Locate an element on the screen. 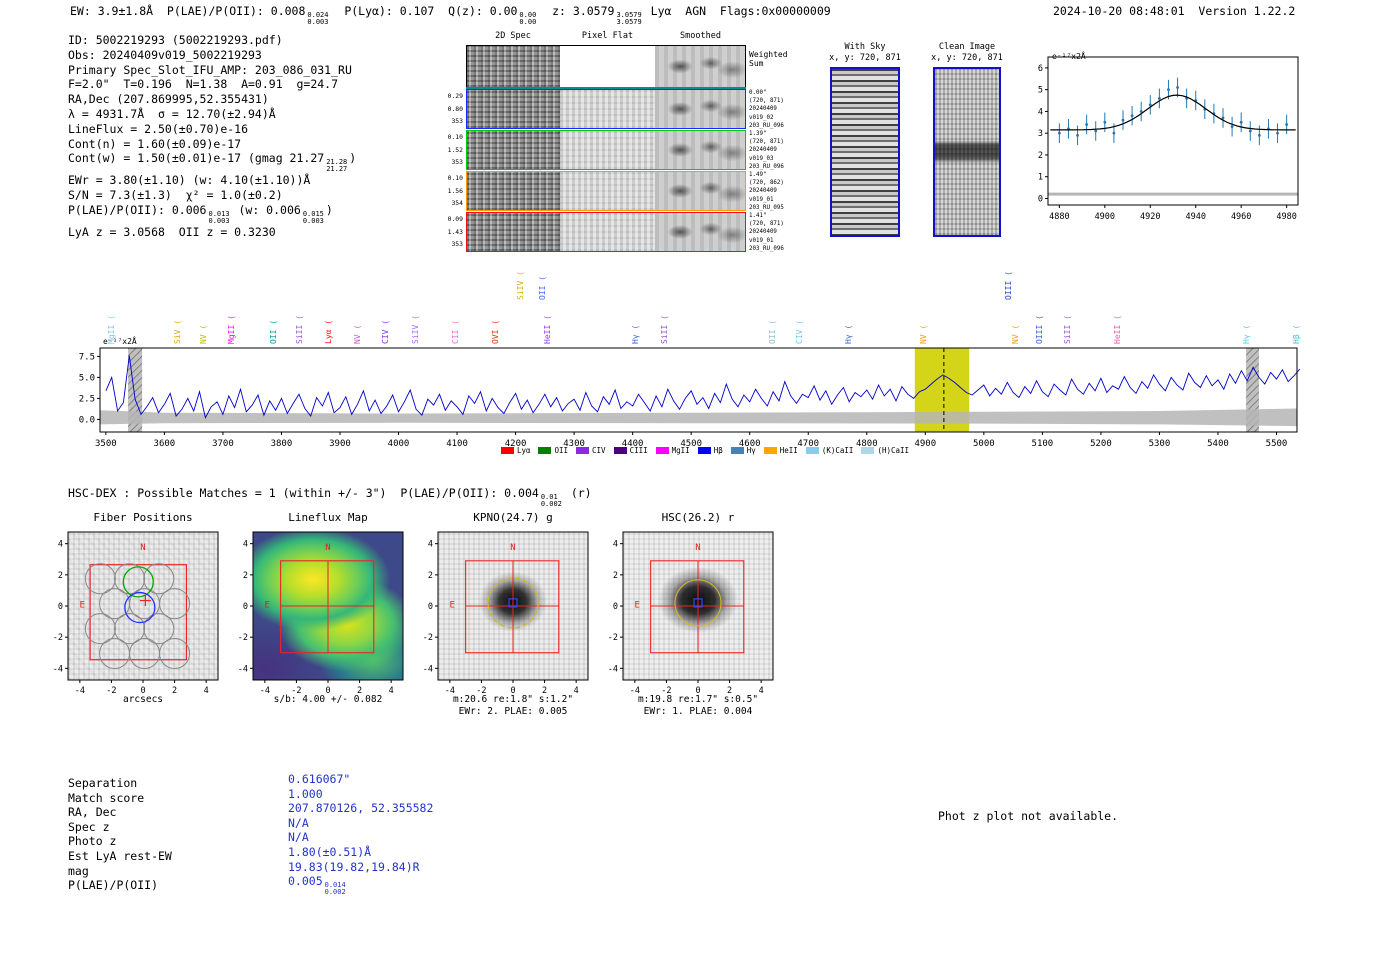 The height and width of the screenshot is (953, 1400). legend-item: Hβ is located at coordinates (710, 450).